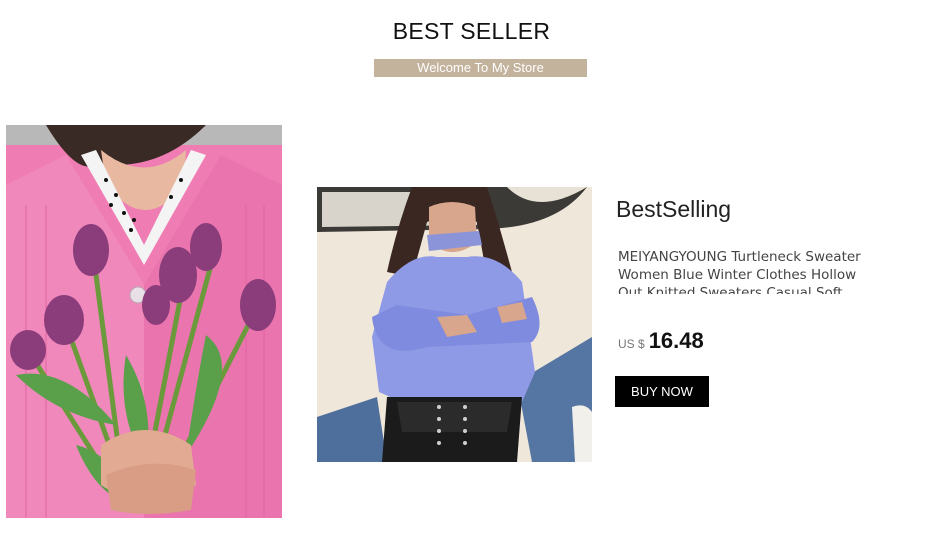  Describe the element at coordinates (471, 31) in the screenshot. I see `page-title: BEST SELLER` at that location.